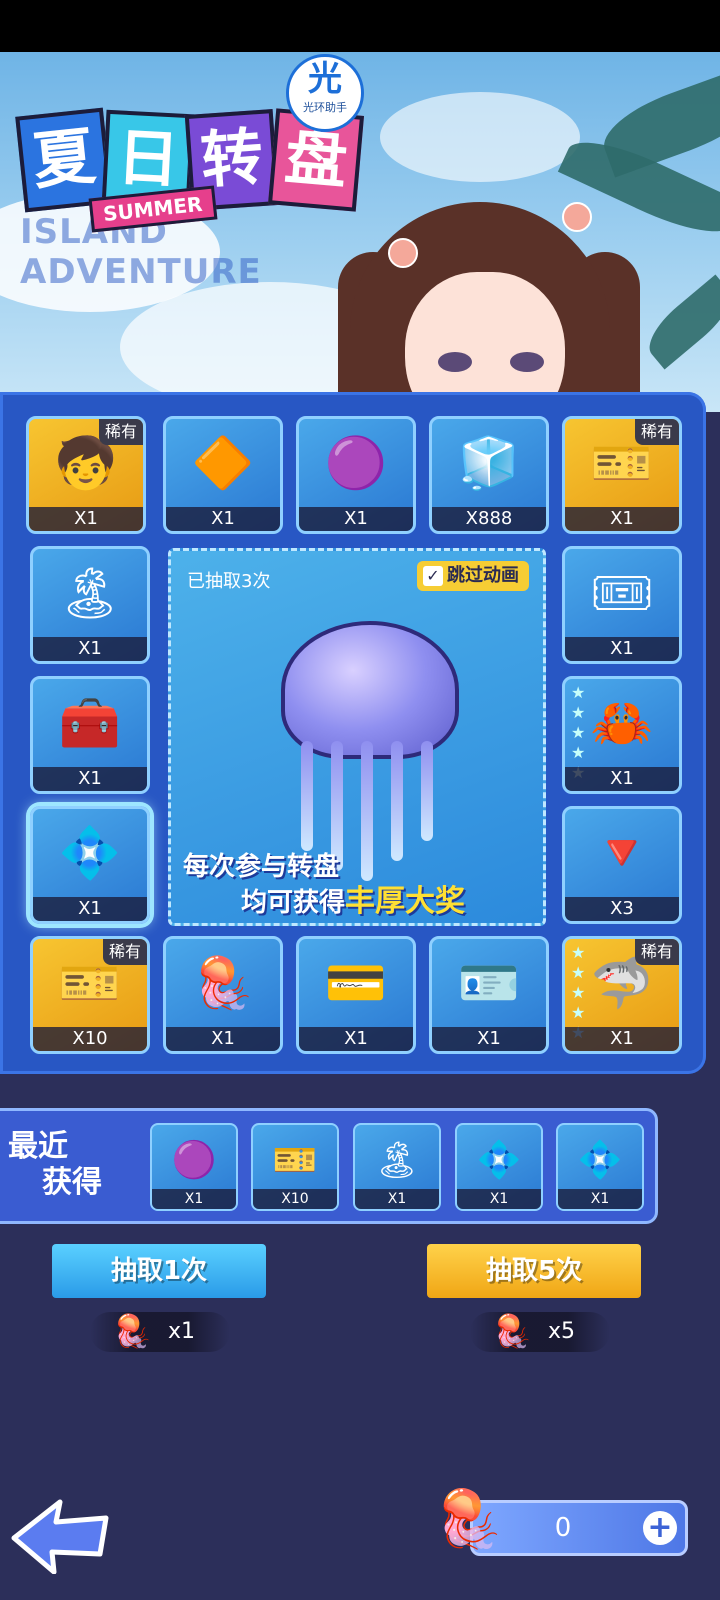 The height and width of the screenshot is (1600, 720). What do you see at coordinates (90, 723) in the screenshot?
I see `red-chest-icon: 🧰` at bounding box center [90, 723].